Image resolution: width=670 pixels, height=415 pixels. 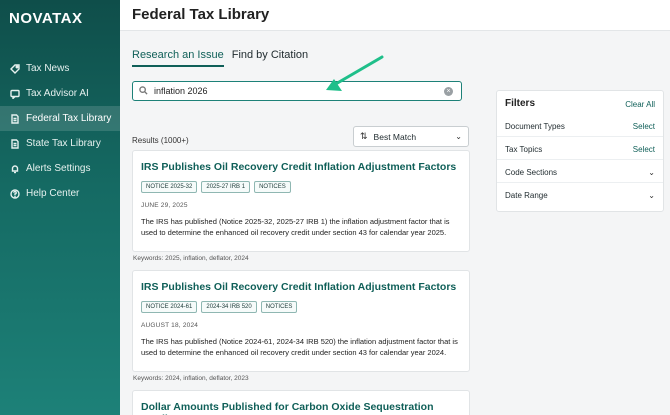 I want to click on filter-document-types: Document Types Select, so click(x=580, y=126).